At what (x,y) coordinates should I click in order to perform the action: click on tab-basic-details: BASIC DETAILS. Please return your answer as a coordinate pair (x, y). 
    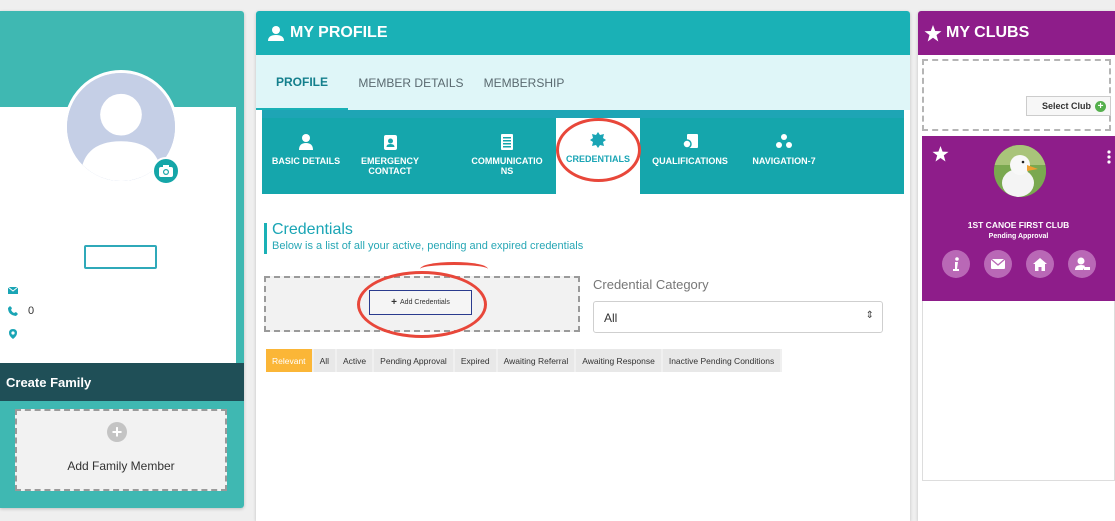
    Looking at the image, I should click on (306, 162).